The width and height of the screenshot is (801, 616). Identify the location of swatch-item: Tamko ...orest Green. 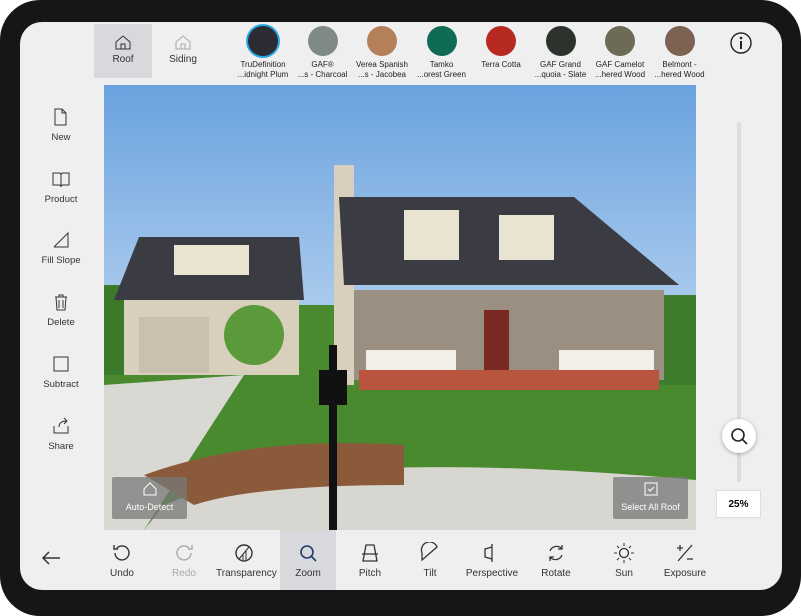
(442, 53).